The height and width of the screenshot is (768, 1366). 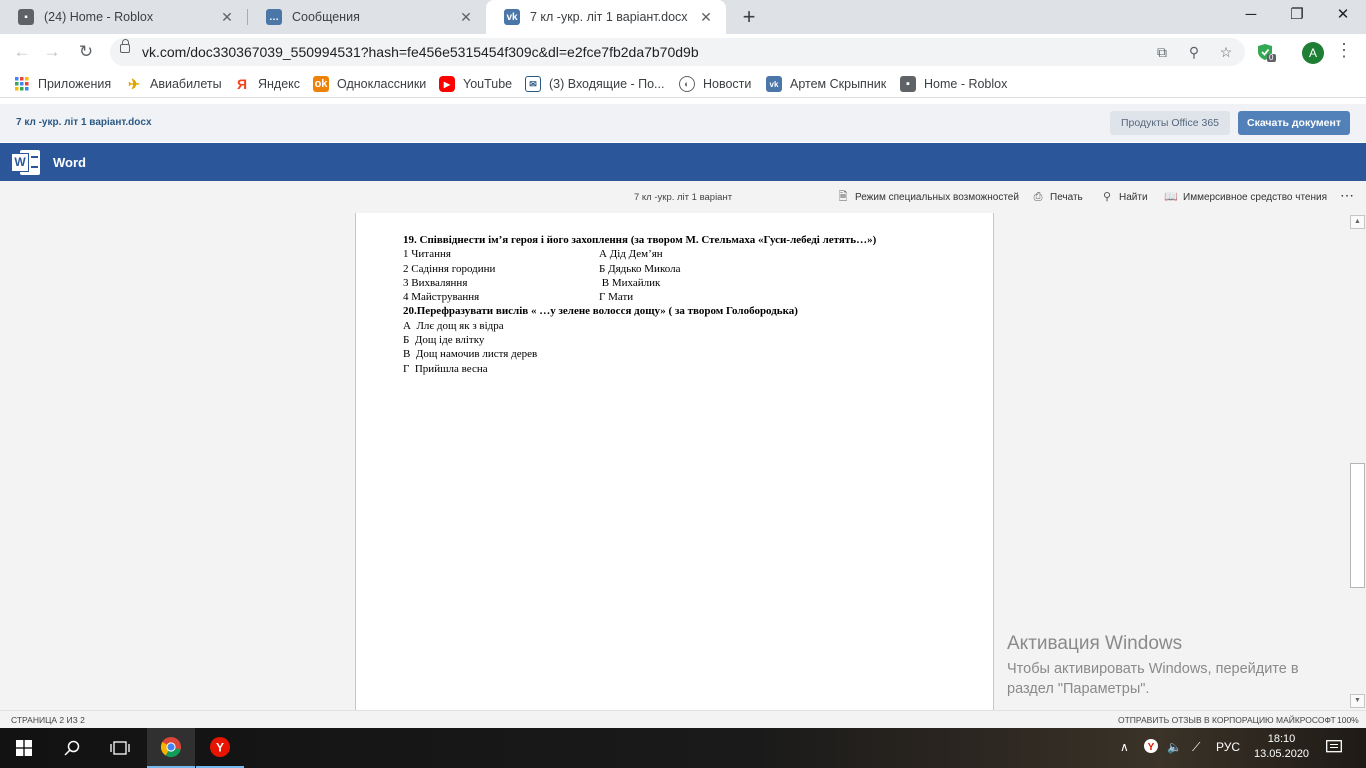 What do you see at coordinates (838, 84) in the screenshot?
I see `bookmark-label: Артем Скрыпник` at bounding box center [838, 84].